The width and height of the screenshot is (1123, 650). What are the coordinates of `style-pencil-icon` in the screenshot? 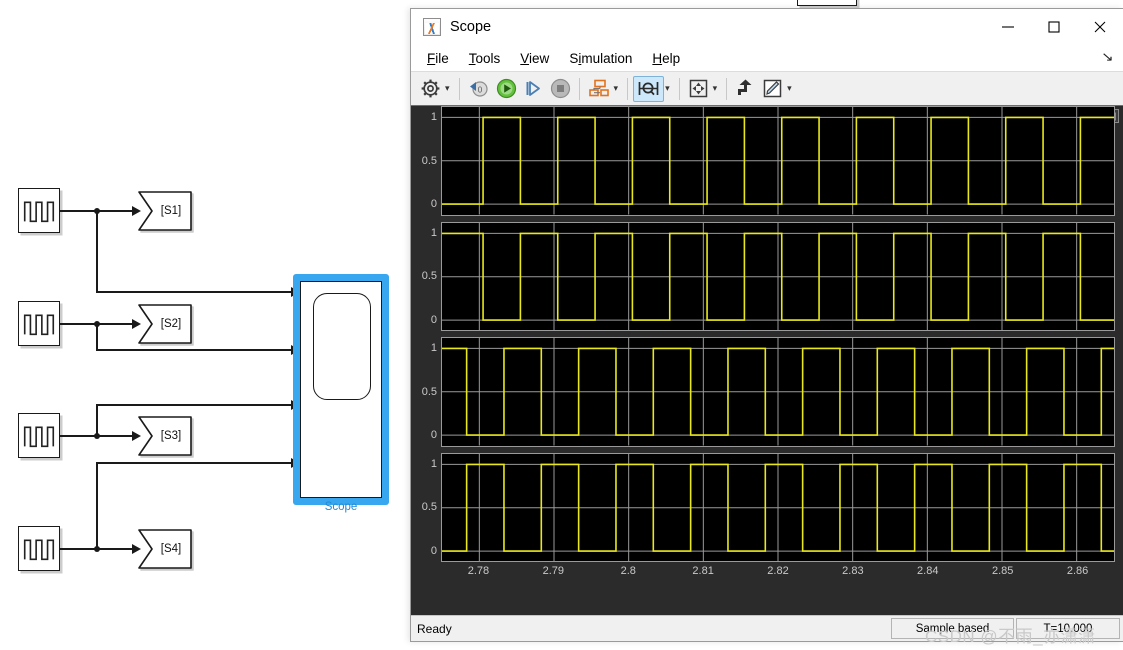 It's located at (772, 88).